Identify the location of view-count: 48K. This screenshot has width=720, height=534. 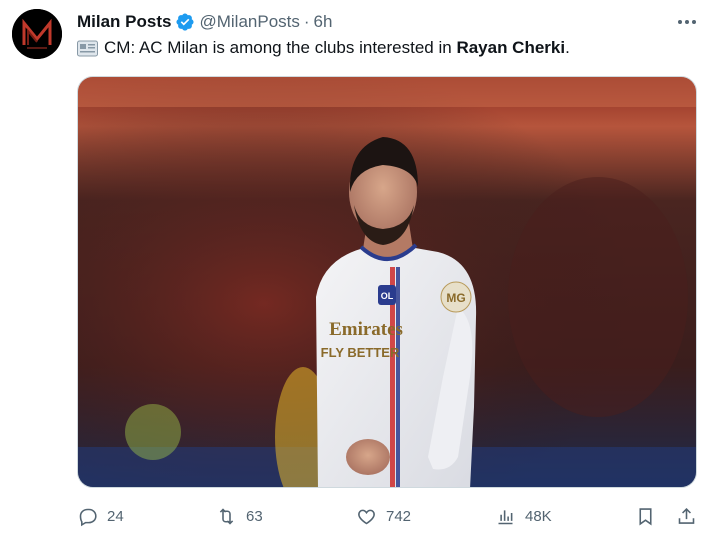
(538, 516).